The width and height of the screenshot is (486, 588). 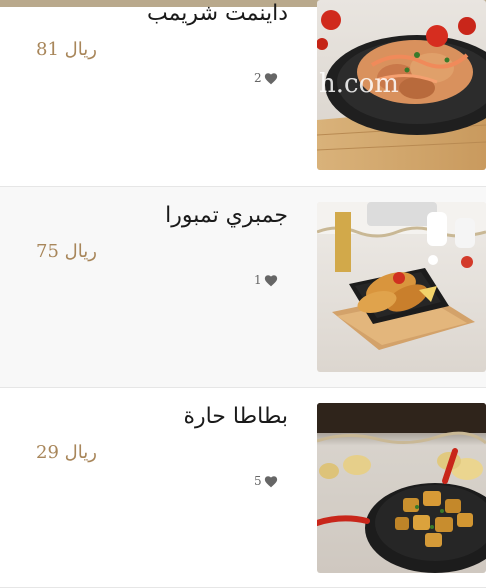 I want to click on dynamite-shrimp-image: h.com, so click(x=401, y=85).